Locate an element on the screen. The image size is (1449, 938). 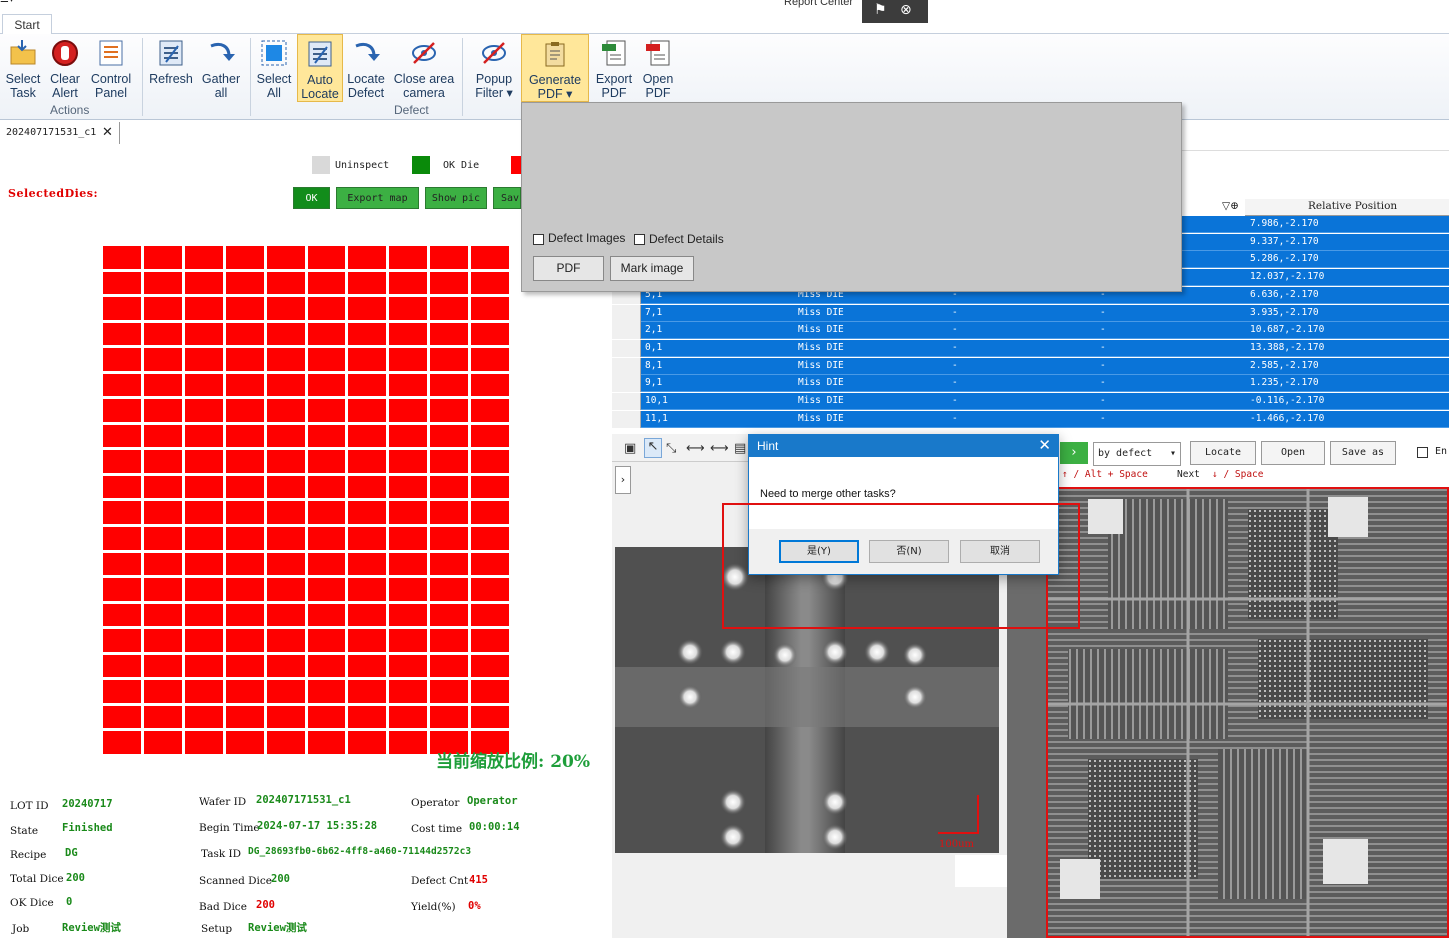
ok-button: OK is located at coordinates (311, 198).